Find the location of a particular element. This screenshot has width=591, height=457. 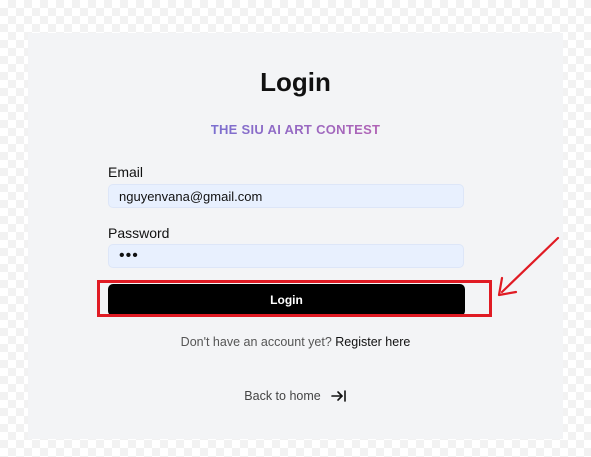

contest-subtitle-text: THE SIU AI ART CONTEST is located at coordinates (295, 129).